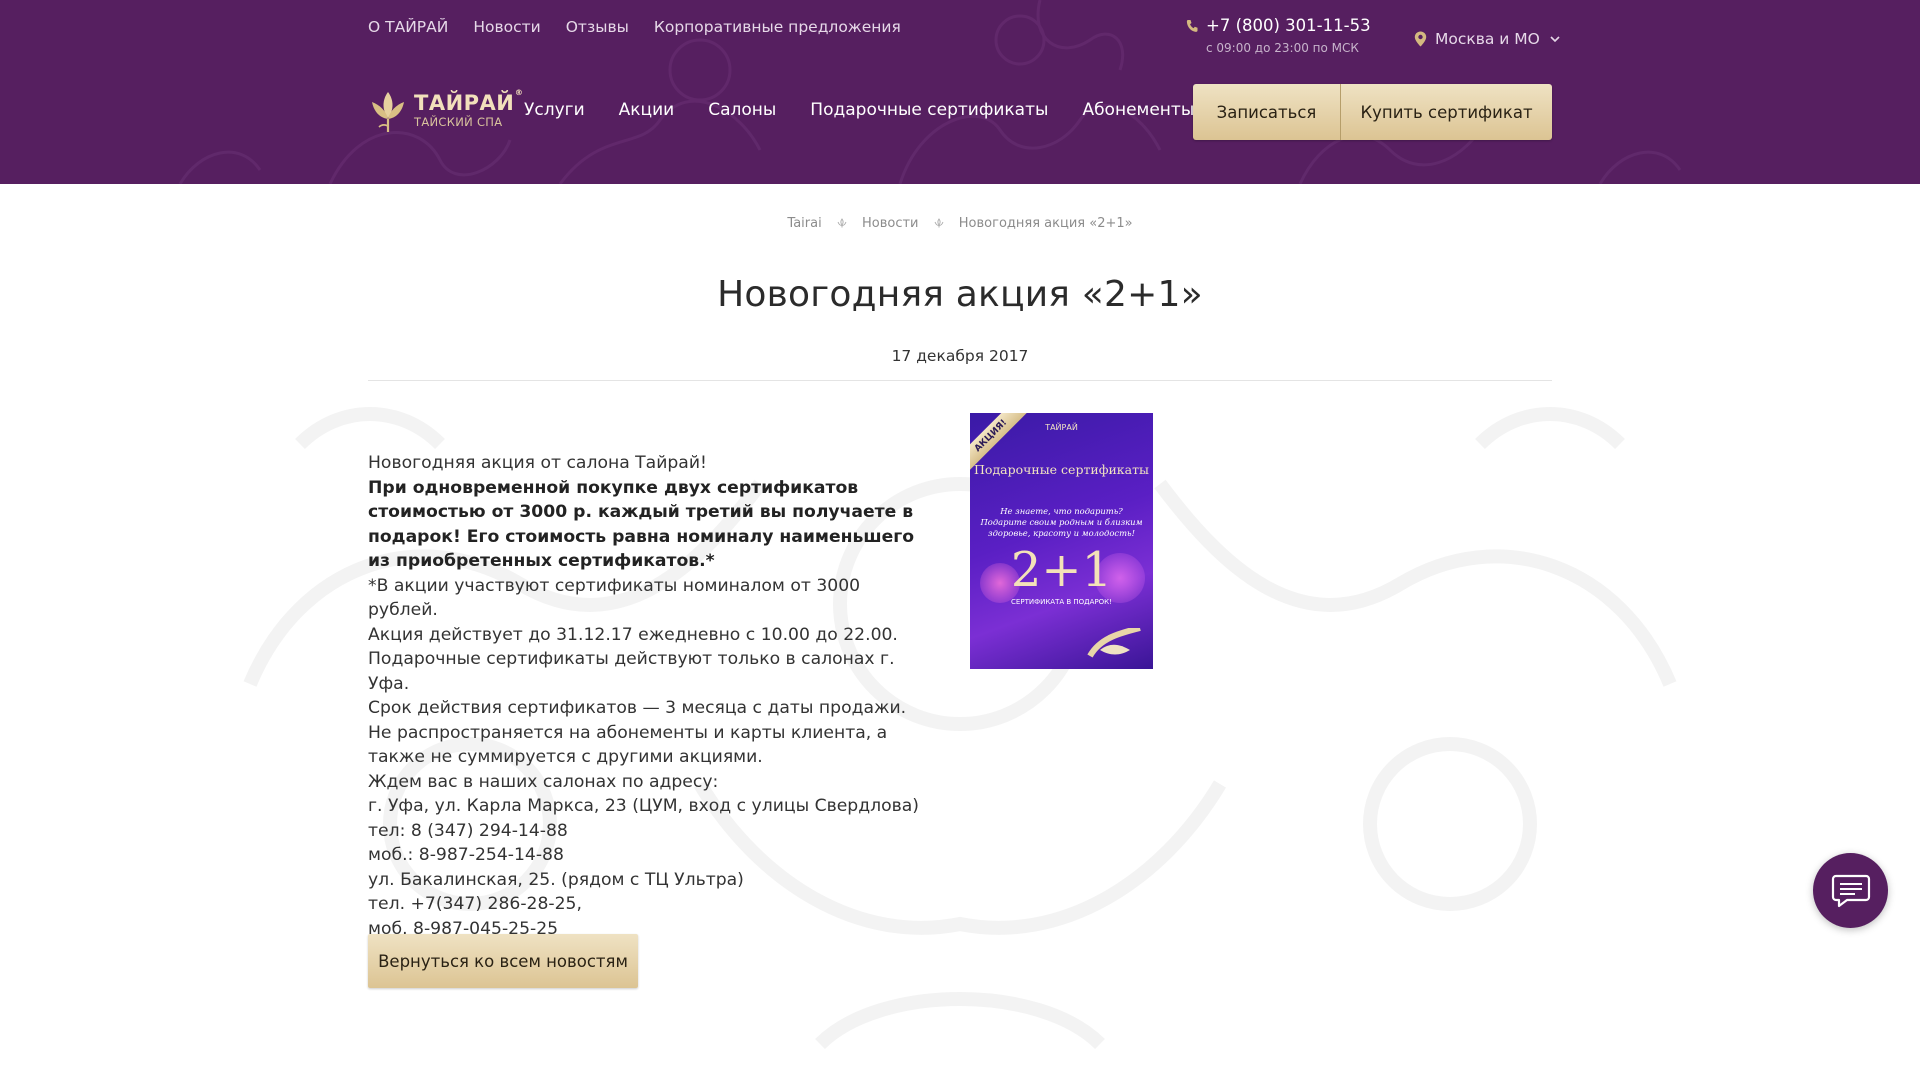 Image resolution: width=1920 pixels, height=1080 pixels. I want to click on article-line: тел. +7(347) 286-28-25,, so click(475, 904).